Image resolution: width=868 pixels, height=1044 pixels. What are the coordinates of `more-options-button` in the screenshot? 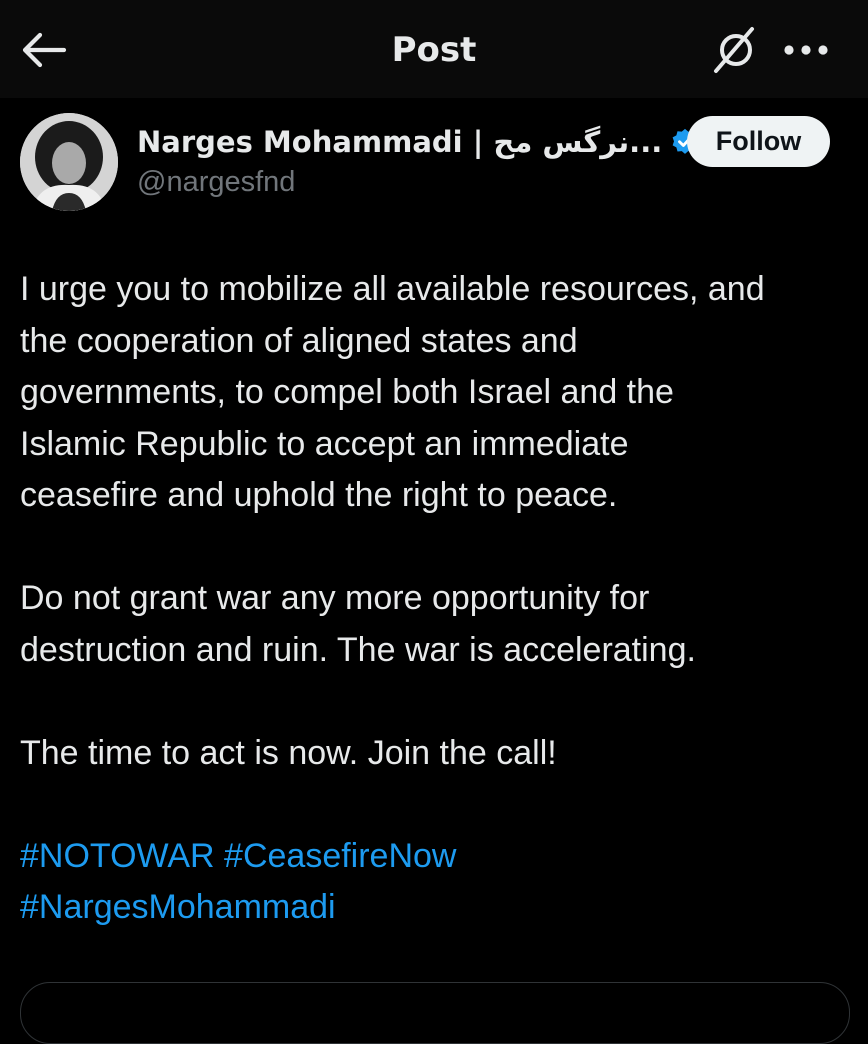 It's located at (806, 50).